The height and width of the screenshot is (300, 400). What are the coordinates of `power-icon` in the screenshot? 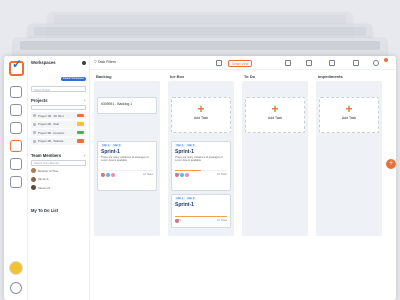 It's located at (16, 288).